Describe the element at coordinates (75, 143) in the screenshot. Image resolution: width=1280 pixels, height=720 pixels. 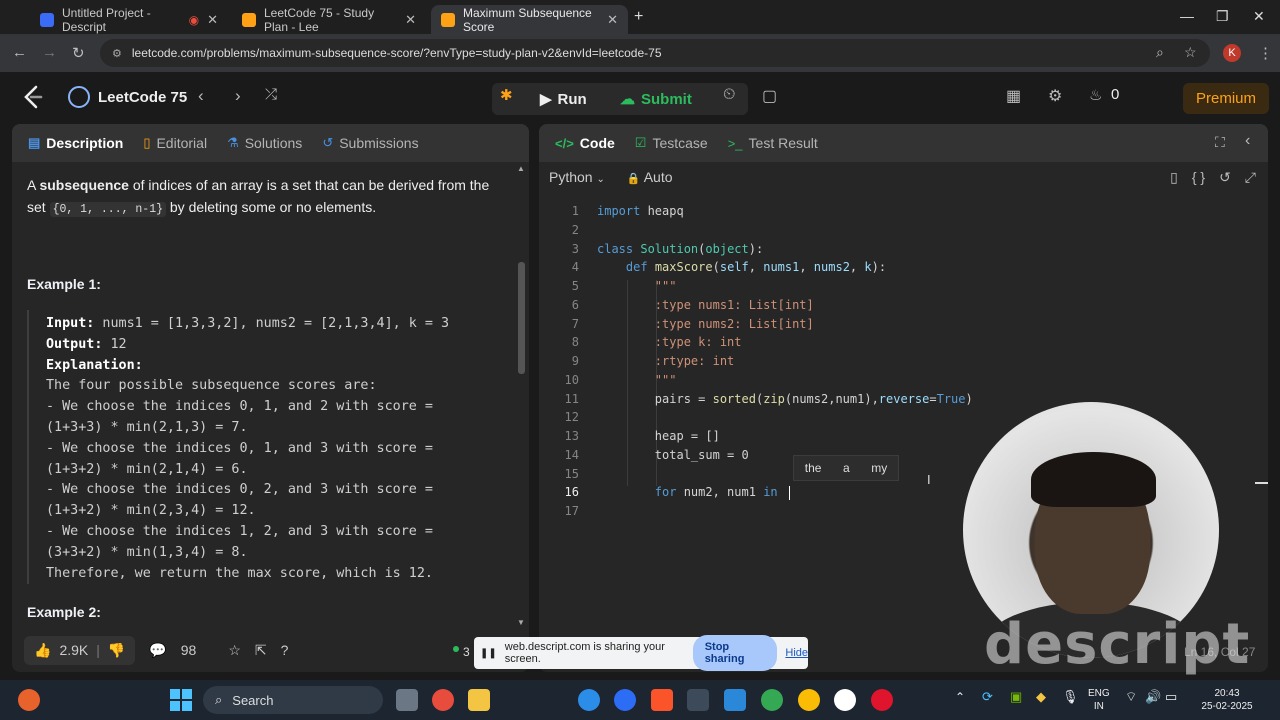
I see `tab-description: ▤ Description` at that location.